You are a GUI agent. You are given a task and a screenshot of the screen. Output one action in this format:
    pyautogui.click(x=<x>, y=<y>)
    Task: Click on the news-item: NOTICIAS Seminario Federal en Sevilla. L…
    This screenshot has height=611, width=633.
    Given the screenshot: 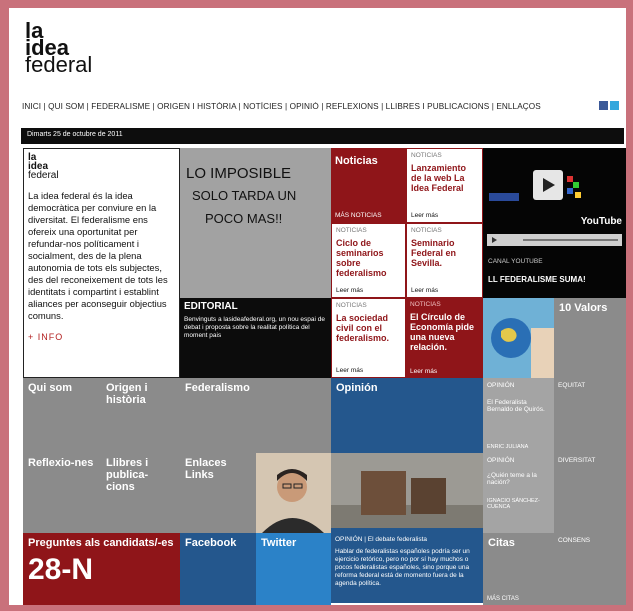 What is the action you would take?
    pyautogui.click(x=444, y=260)
    